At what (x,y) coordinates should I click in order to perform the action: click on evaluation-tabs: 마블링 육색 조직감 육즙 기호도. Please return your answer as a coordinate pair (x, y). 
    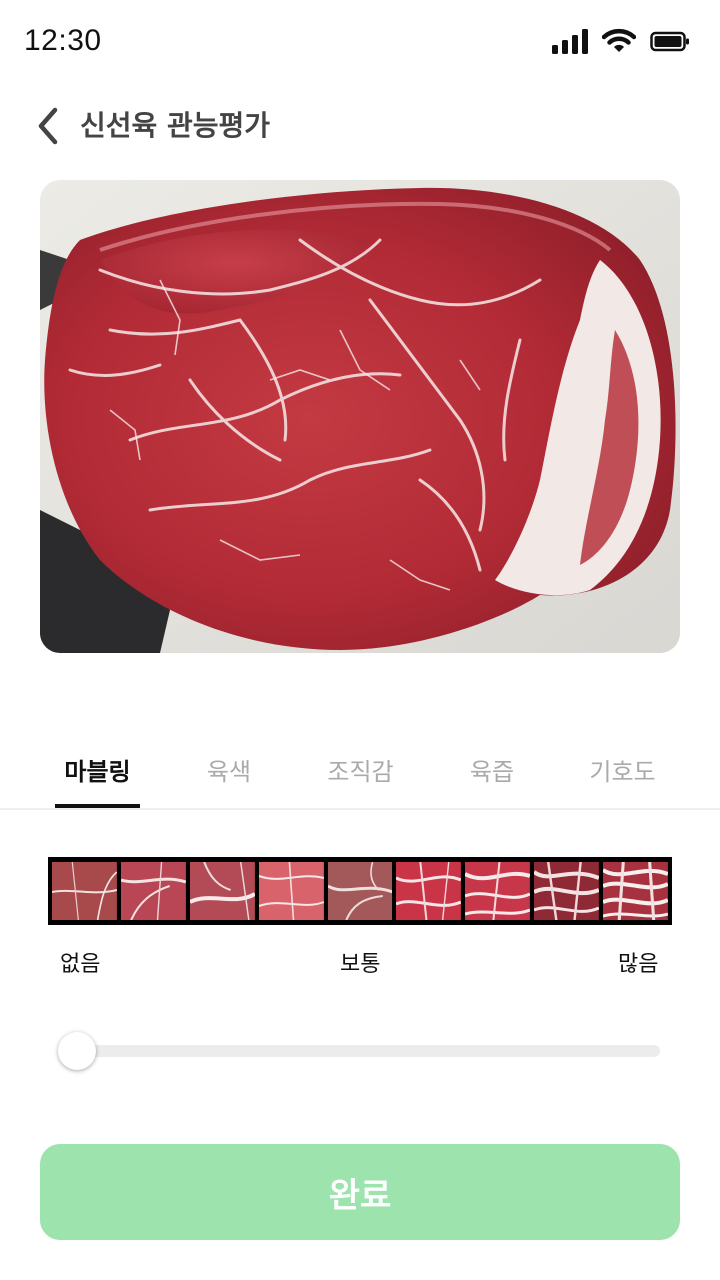
    Looking at the image, I should click on (360, 770).